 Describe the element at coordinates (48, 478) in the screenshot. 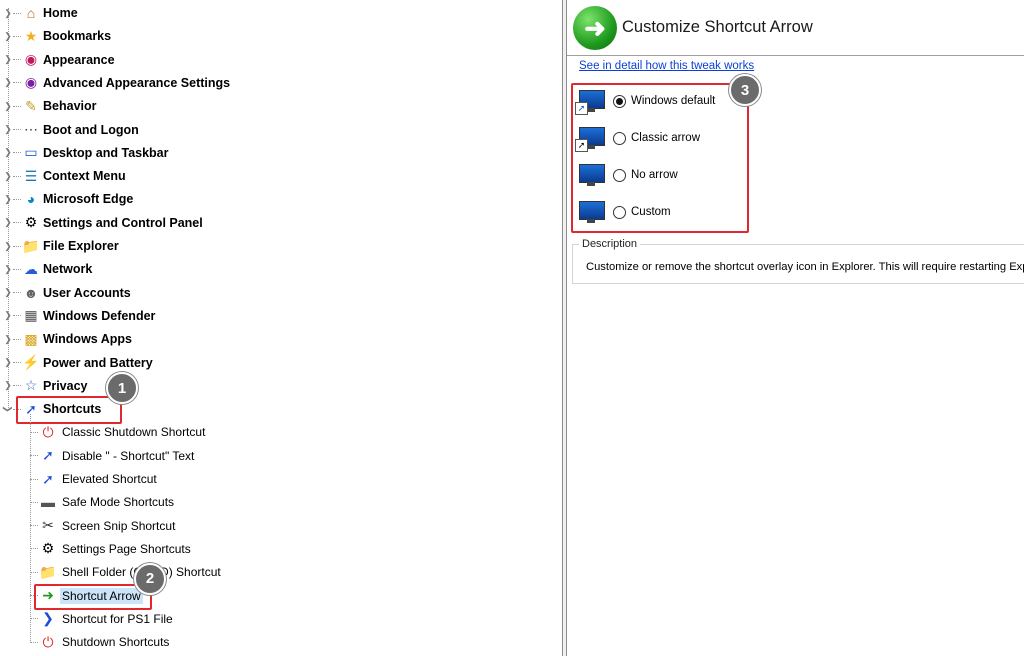

I see `elevated-shortcut-icon: ➚` at that location.